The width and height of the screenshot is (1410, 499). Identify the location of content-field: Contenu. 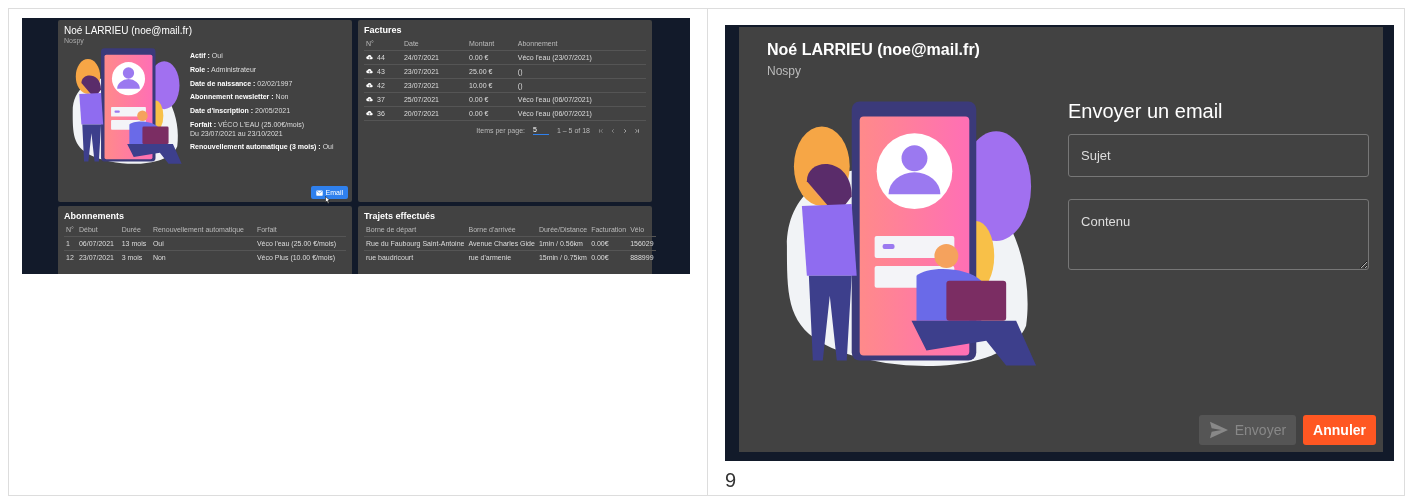
(1218, 234).